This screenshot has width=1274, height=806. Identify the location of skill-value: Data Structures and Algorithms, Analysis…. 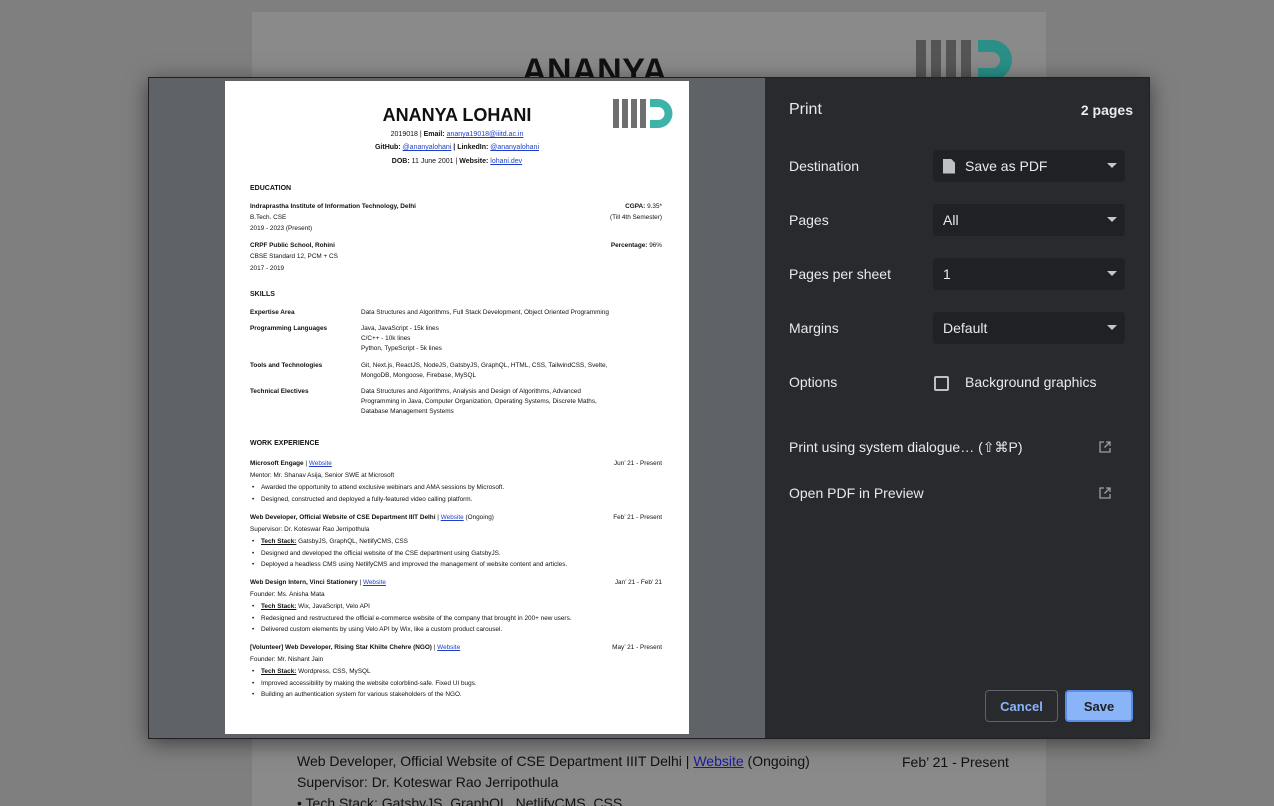
(471, 391).